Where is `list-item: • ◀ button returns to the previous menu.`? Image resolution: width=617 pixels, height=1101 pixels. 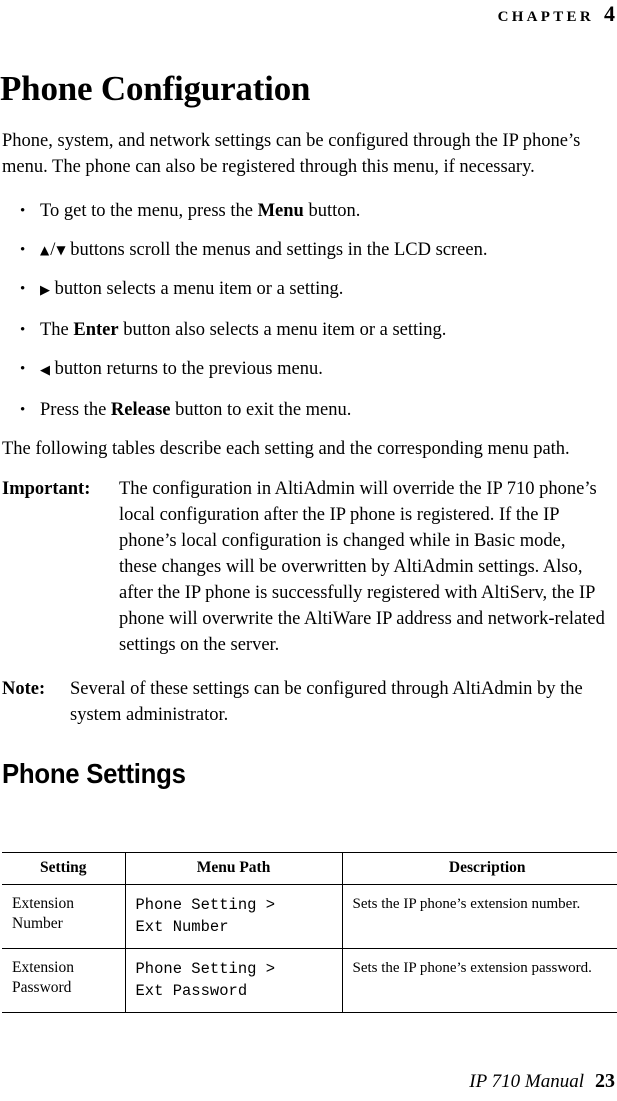
list-item: • ◀ button returns to the previous menu. is located at coordinates (305, 370).